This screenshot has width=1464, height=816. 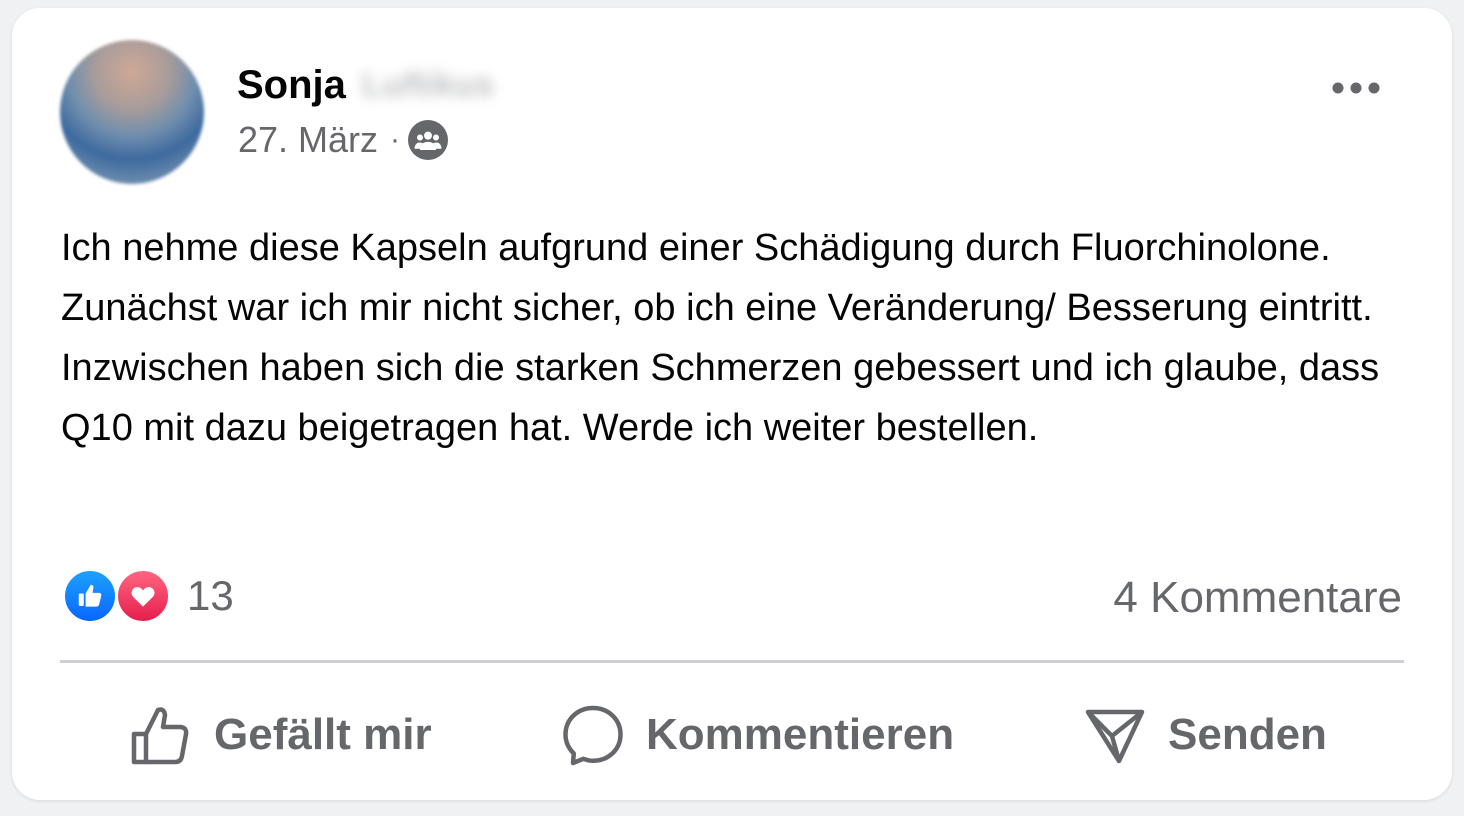 I want to click on love-reaction-icon, so click(x=143, y=596).